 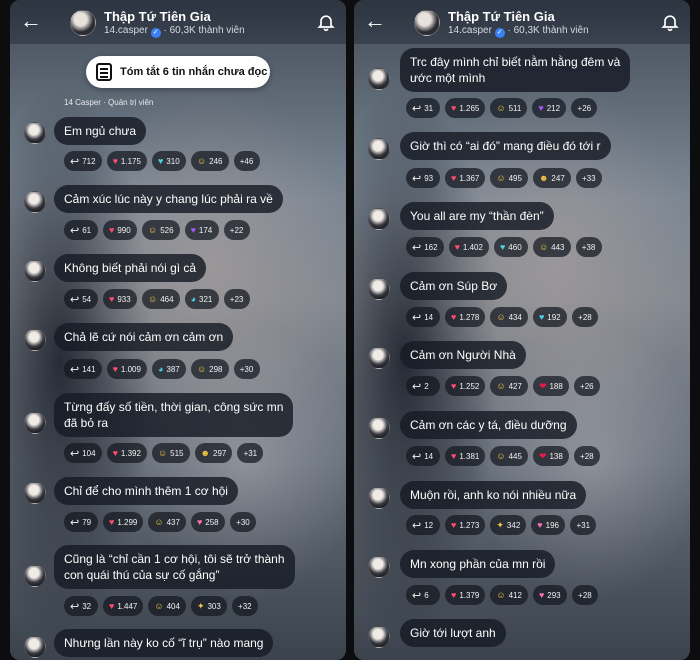 What do you see at coordinates (123, 522) in the screenshot?
I see `reaction-heart: ♥ 1.299` at bounding box center [123, 522].